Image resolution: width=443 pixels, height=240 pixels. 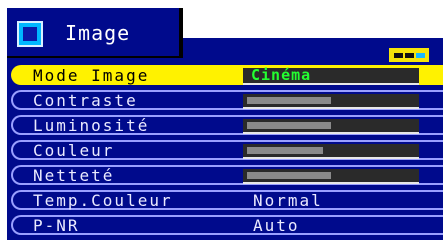 What do you see at coordinates (276, 225) in the screenshot?
I see `pnr-value: Auto` at bounding box center [276, 225].